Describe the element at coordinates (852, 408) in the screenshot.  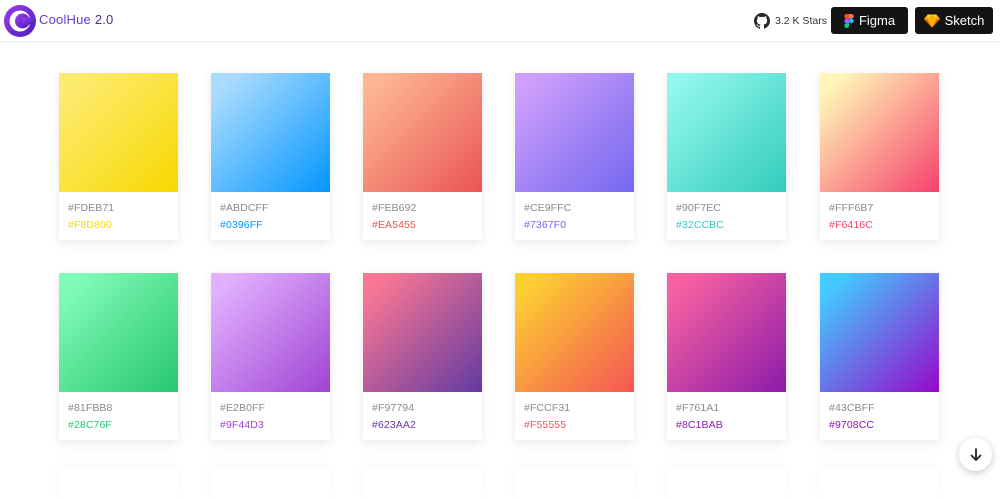
I see `gradient-start-hex: #43CBFF` at that location.